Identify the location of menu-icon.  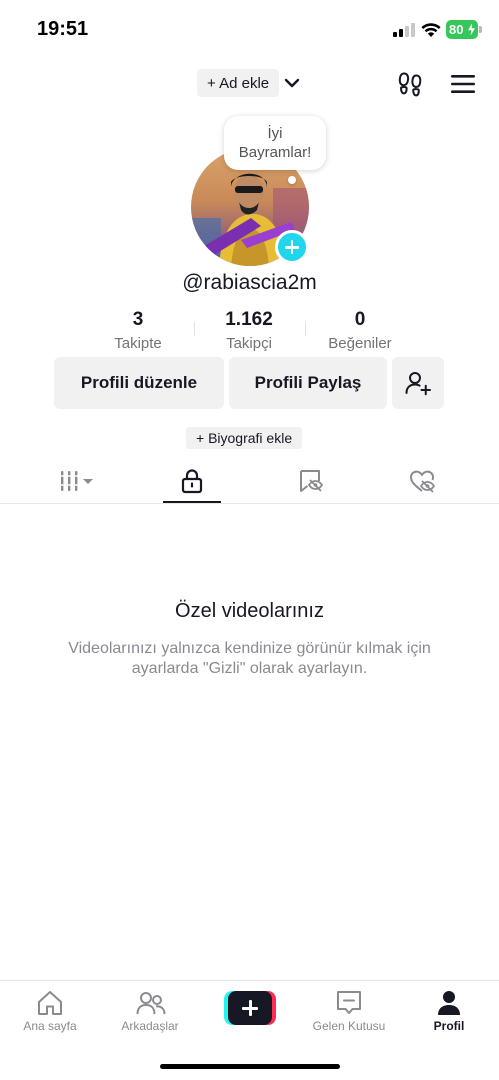
(463, 84).